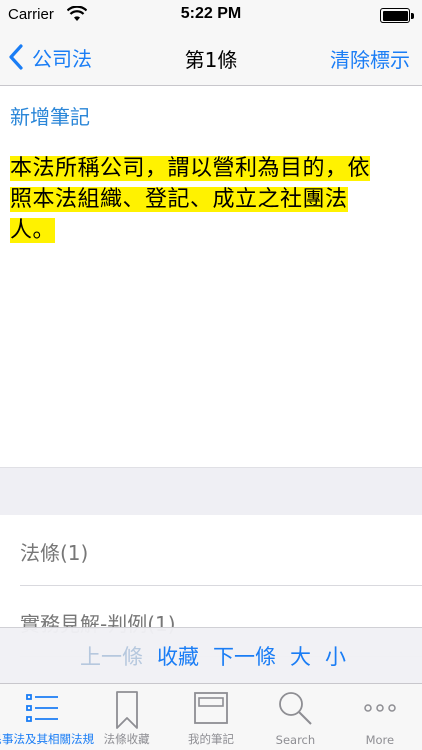  Describe the element at coordinates (190, 168) in the screenshot. I see `article-line: 本法所稱公司，謂以營利為目的，依` at that location.